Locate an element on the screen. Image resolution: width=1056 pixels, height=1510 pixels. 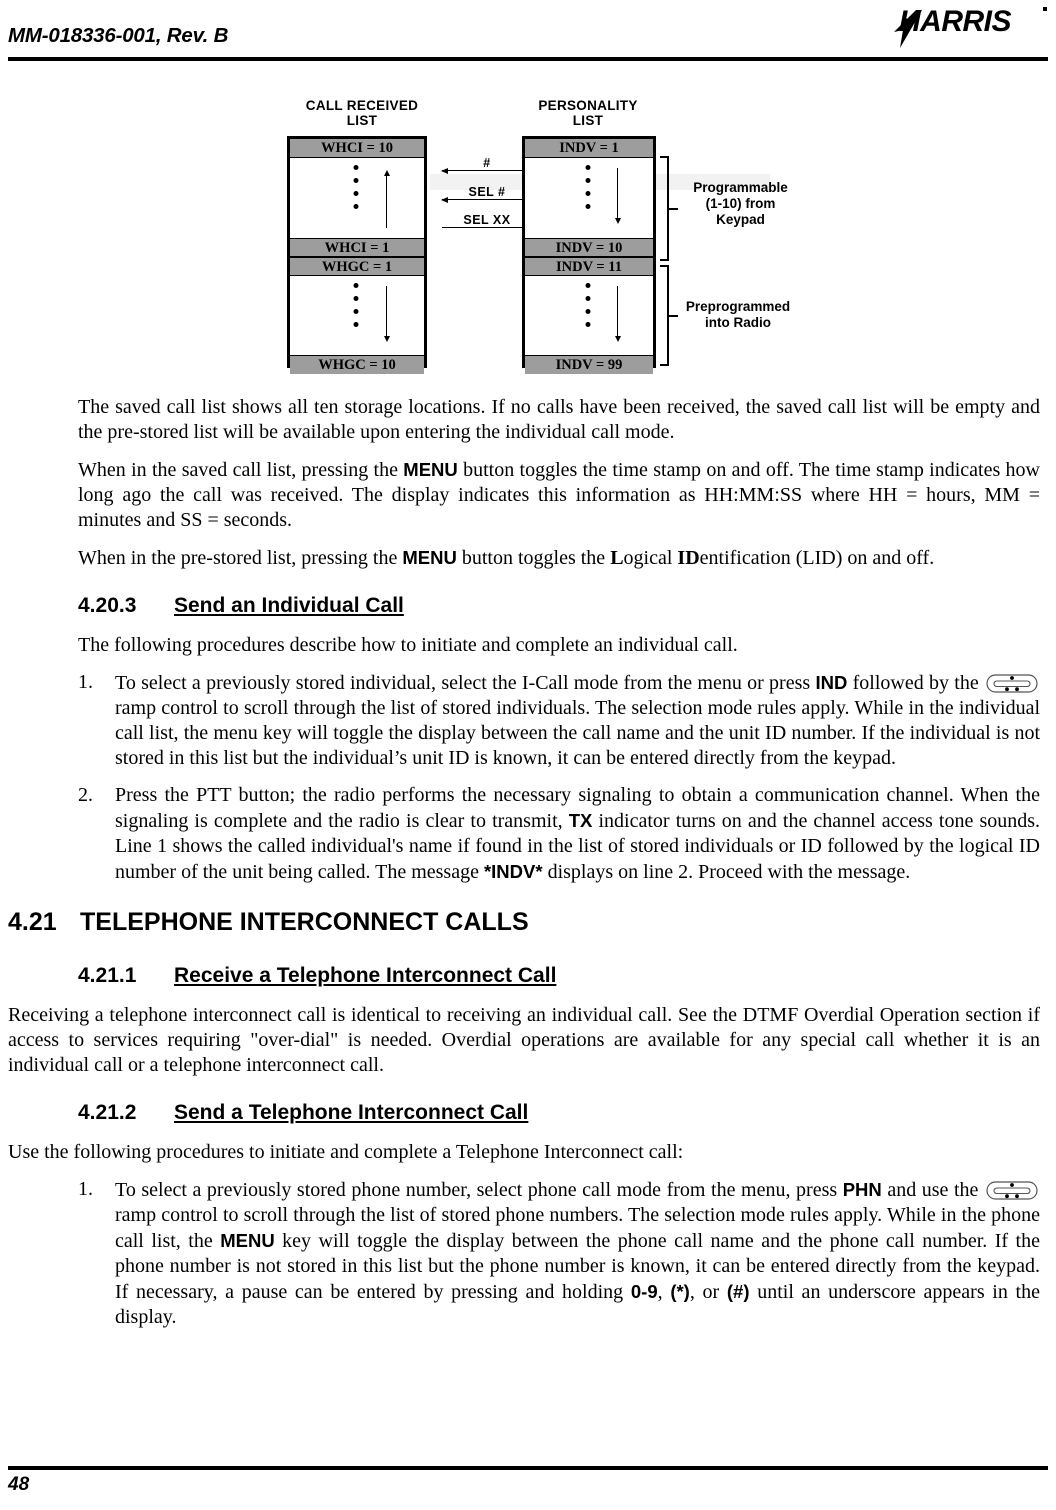
call-received-list-box: WHCI = 10 WHCI = 1 WHGC = 1 WHGC = 10 is located at coordinates (357, 255).